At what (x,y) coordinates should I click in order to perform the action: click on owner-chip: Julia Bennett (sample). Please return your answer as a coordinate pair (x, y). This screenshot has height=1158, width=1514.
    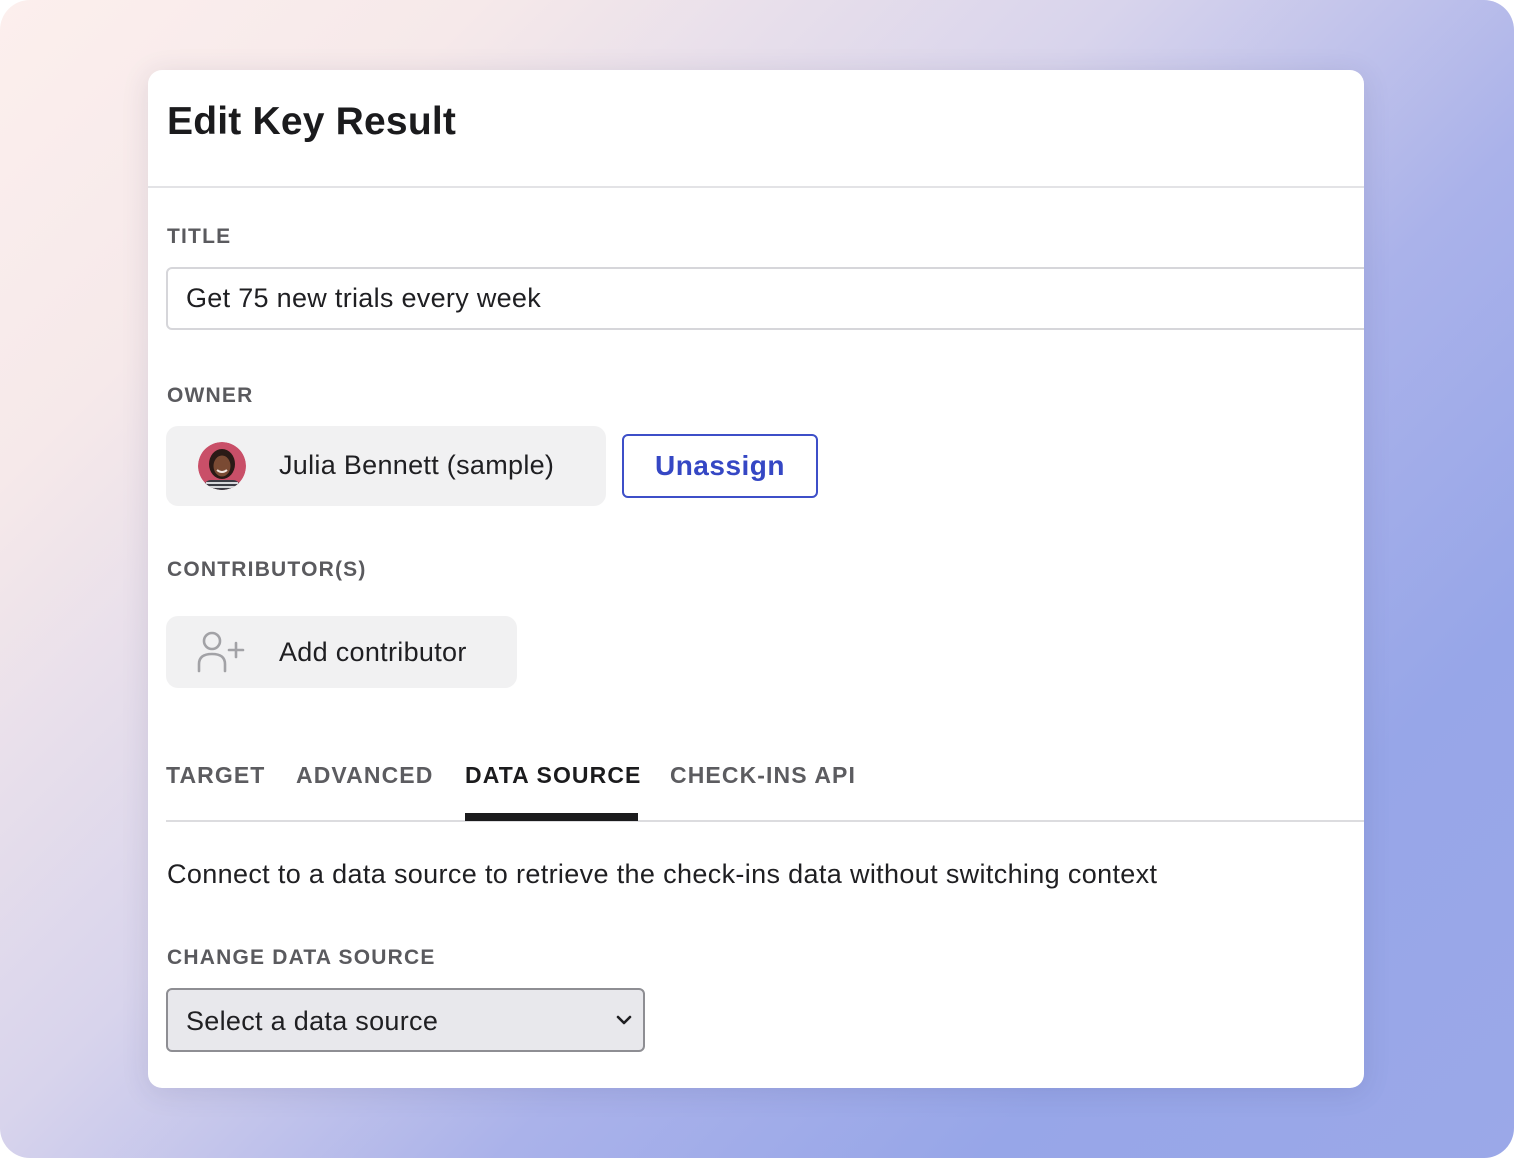
    Looking at the image, I should click on (386, 466).